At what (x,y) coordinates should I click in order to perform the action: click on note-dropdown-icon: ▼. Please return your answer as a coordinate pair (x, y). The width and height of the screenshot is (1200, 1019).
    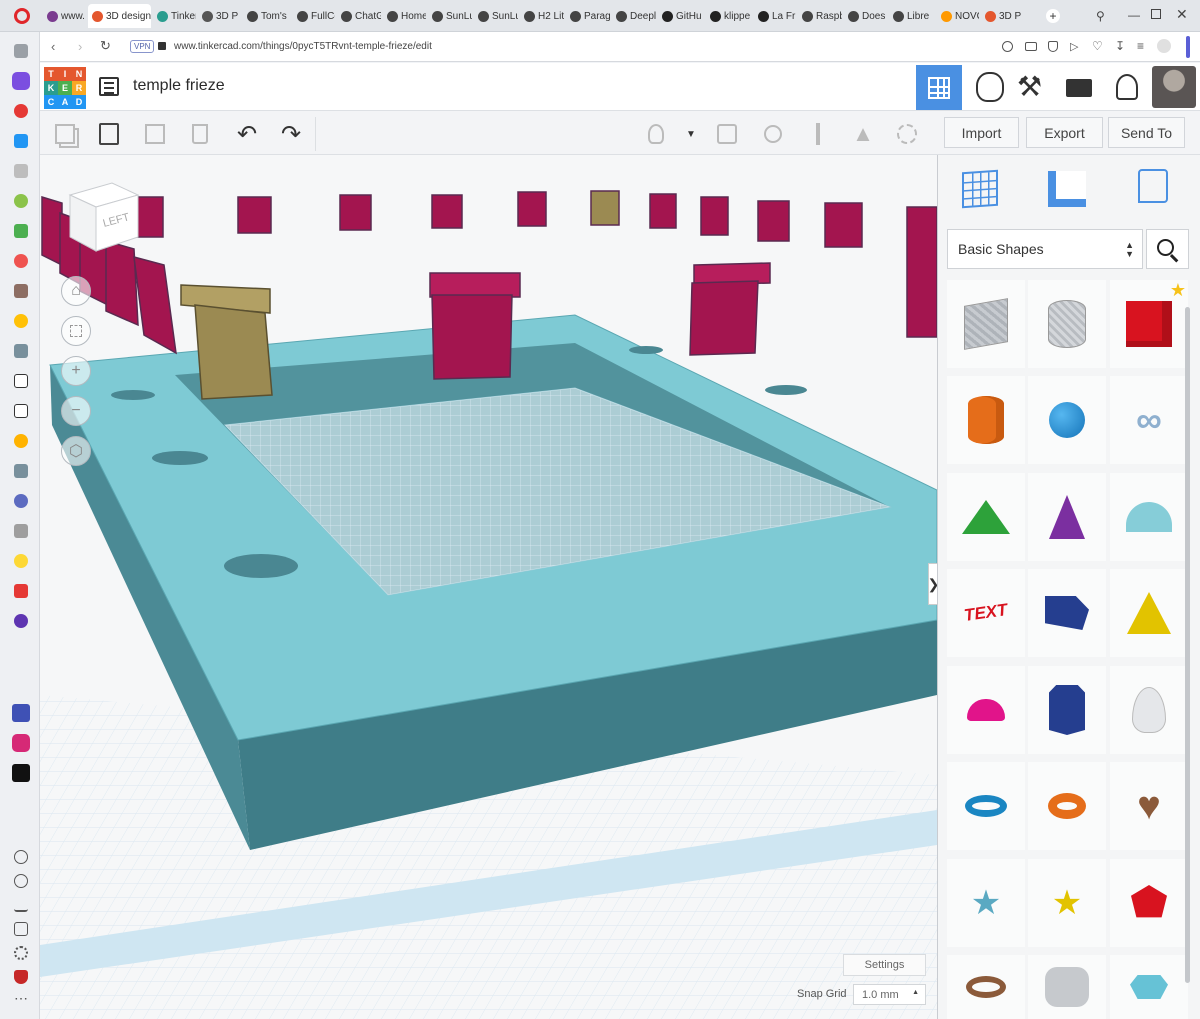
    Looking at the image, I should click on (691, 134).